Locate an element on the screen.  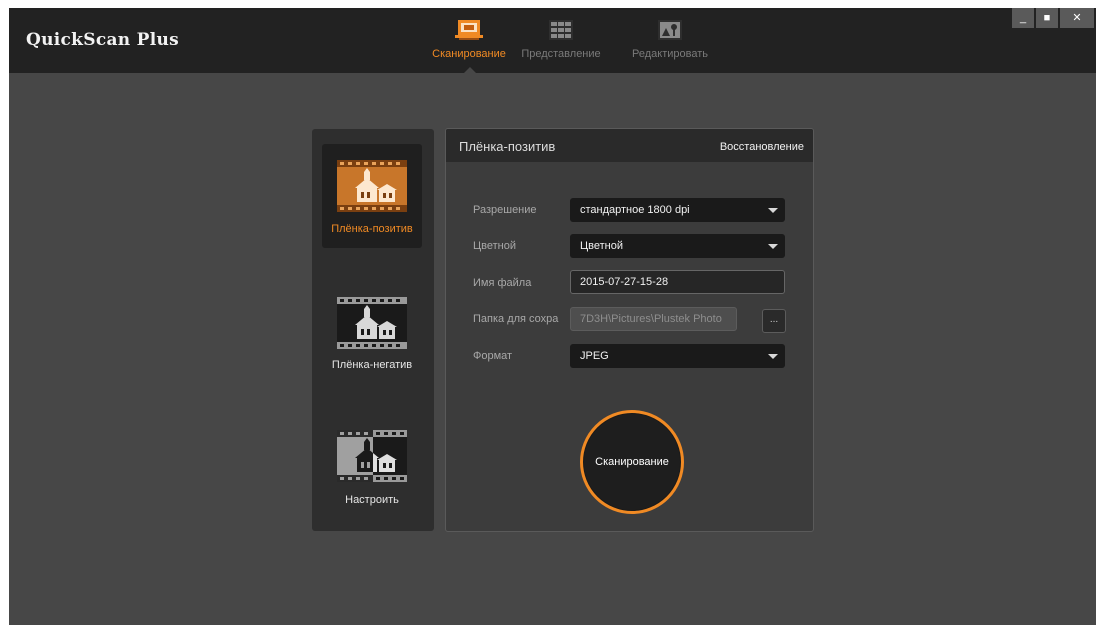
resolution-label: Разрешение is located at coordinates (505, 210).